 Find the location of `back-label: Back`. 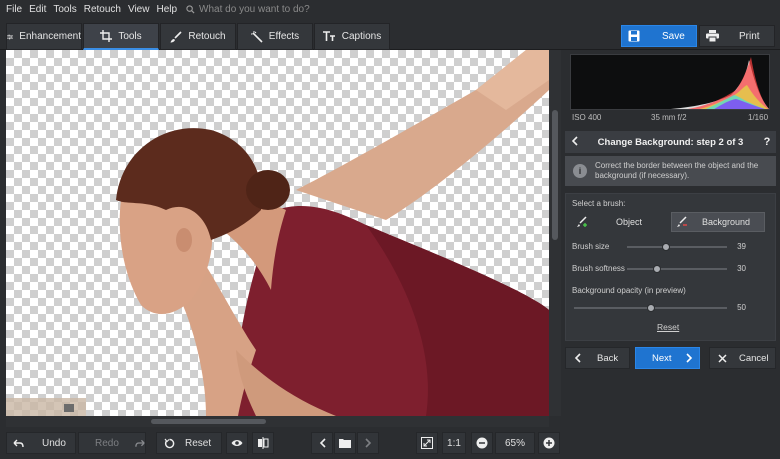

back-label: Back is located at coordinates (608, 358).